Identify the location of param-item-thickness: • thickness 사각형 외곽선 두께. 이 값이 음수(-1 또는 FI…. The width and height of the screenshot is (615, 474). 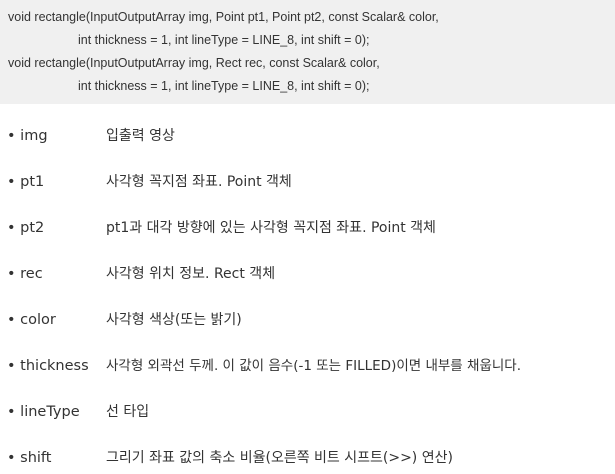
(307, 366).